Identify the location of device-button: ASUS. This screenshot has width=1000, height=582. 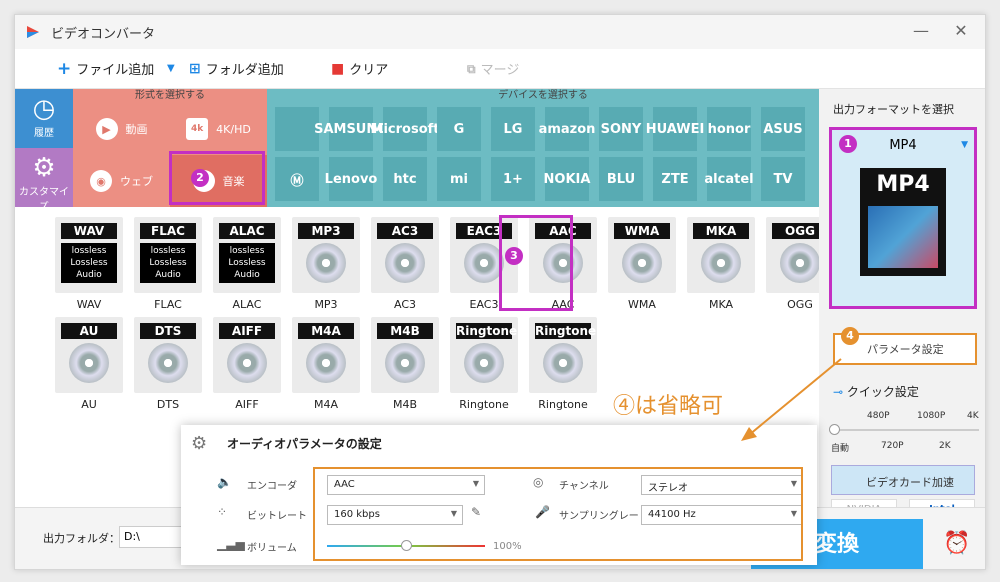
(783, 129).